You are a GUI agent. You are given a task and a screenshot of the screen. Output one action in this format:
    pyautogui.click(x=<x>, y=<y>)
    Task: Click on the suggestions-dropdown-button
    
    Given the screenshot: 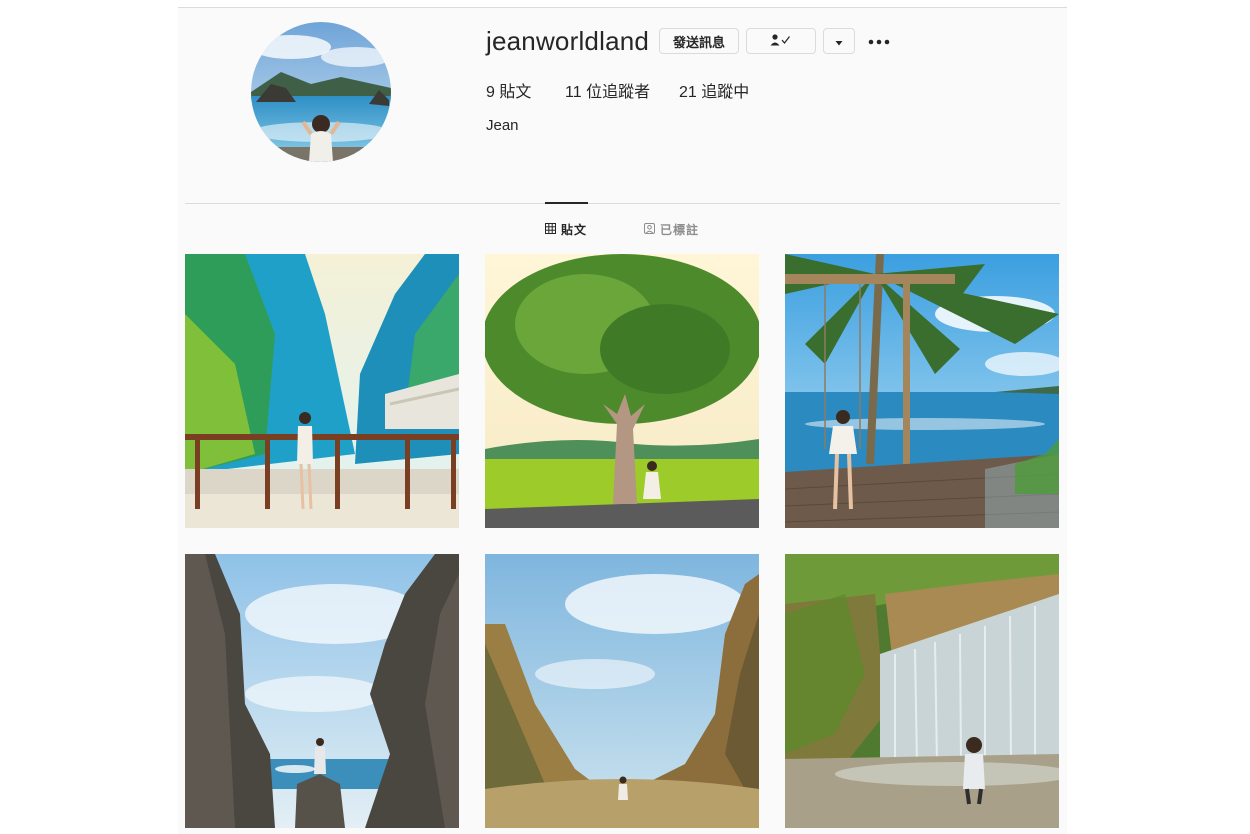 What is the action you would take?
    pyautogui.click(x=839, y=41)
    